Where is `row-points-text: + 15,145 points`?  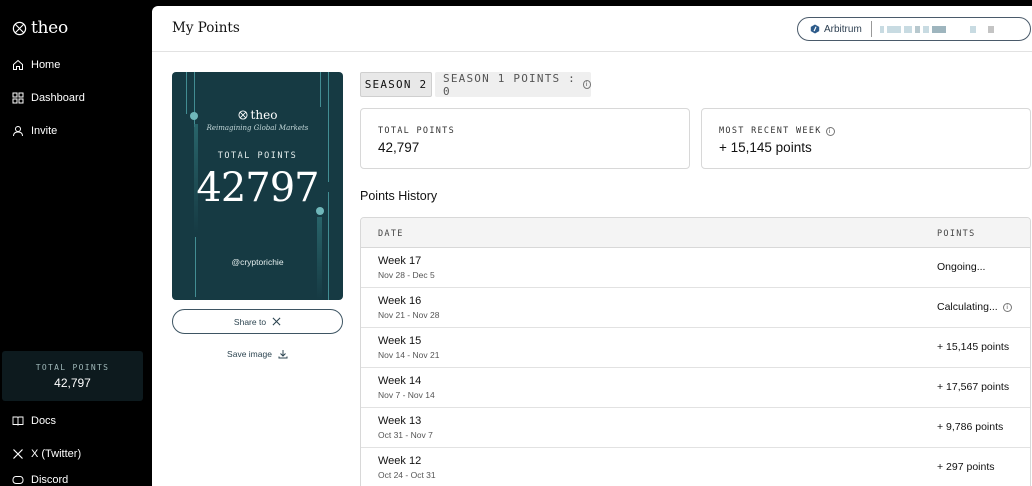
row-points-text: + 15,145 points is located at coordinates (973, 347).